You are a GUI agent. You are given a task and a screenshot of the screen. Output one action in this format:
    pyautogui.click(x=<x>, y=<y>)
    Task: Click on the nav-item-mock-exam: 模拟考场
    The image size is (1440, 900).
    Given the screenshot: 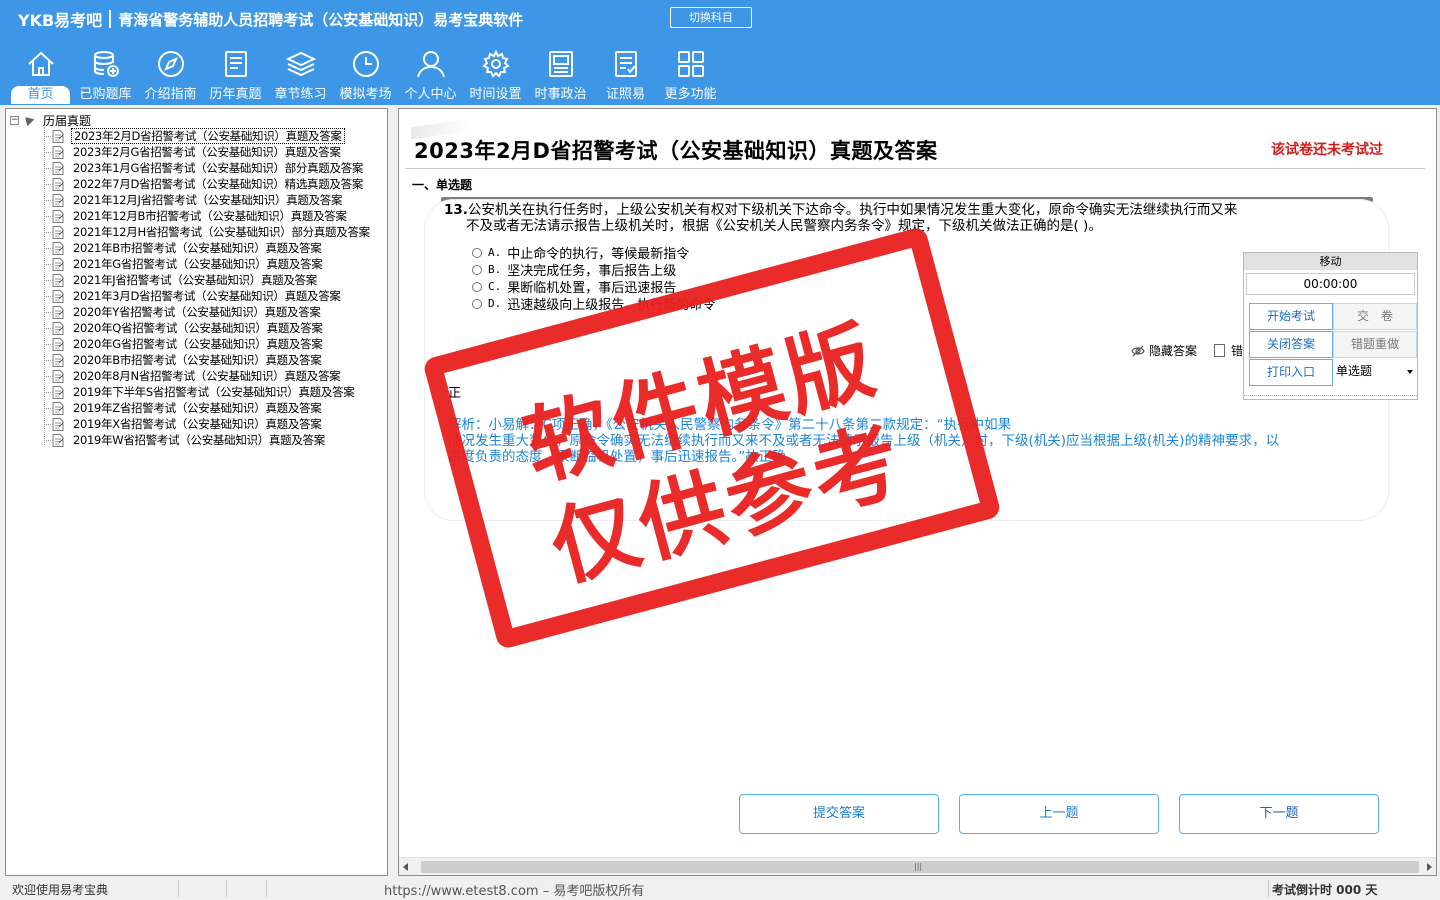 What is the action you would take?
    pyautogui.click(x=365, y=74)
    